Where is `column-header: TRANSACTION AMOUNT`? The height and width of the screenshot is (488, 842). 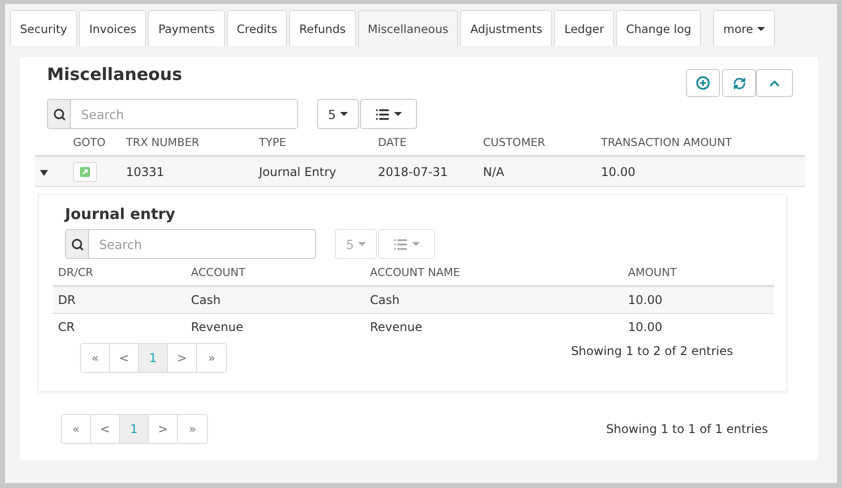 column-header: TRANSACTION AMOUNT is located at coordinates (667, 142).